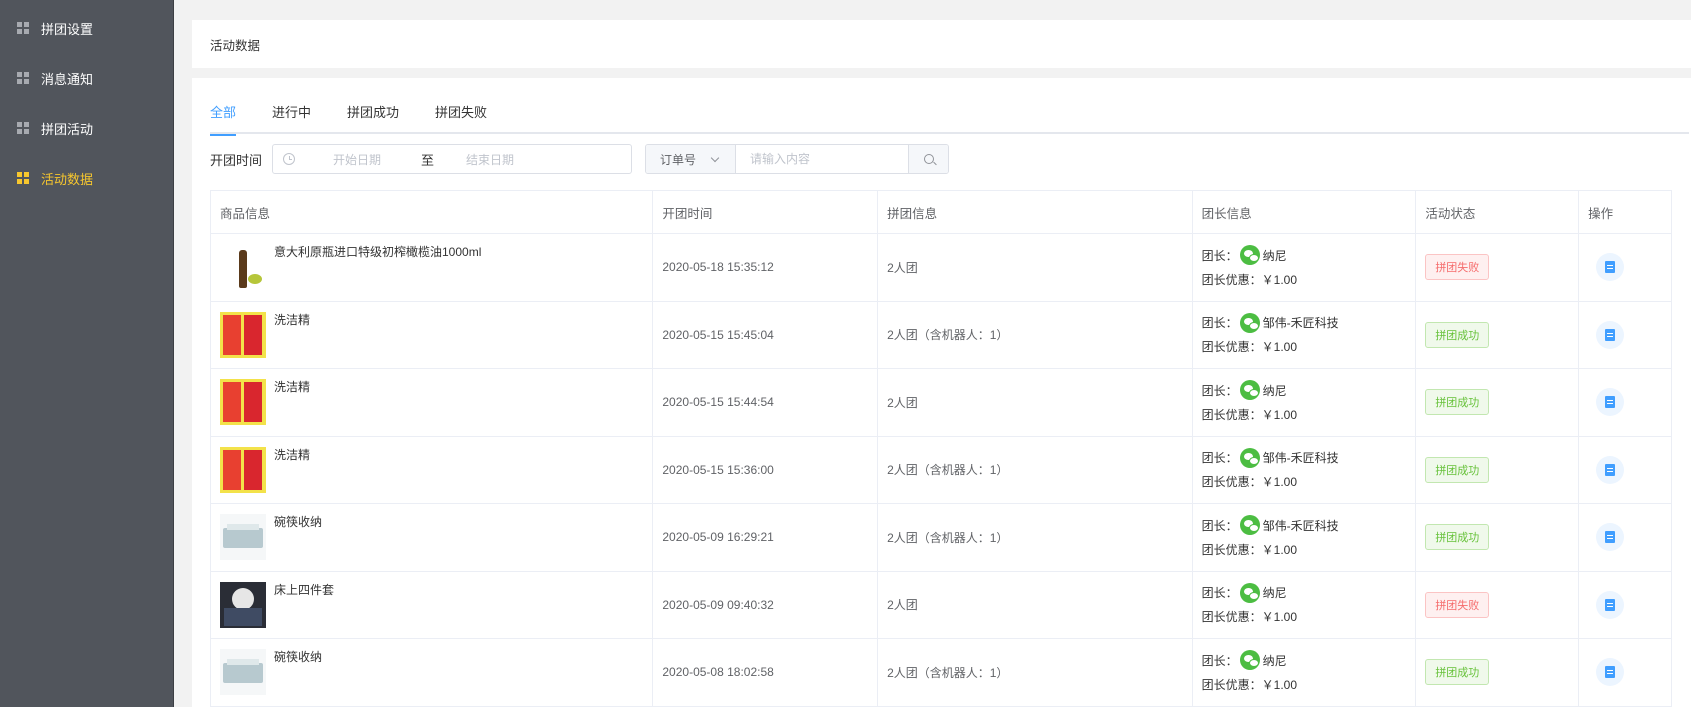  What do you see at coordinates (1601, 213) in the screenshot?
I see `column-header: 操作` at bounding box center [1601, 213].